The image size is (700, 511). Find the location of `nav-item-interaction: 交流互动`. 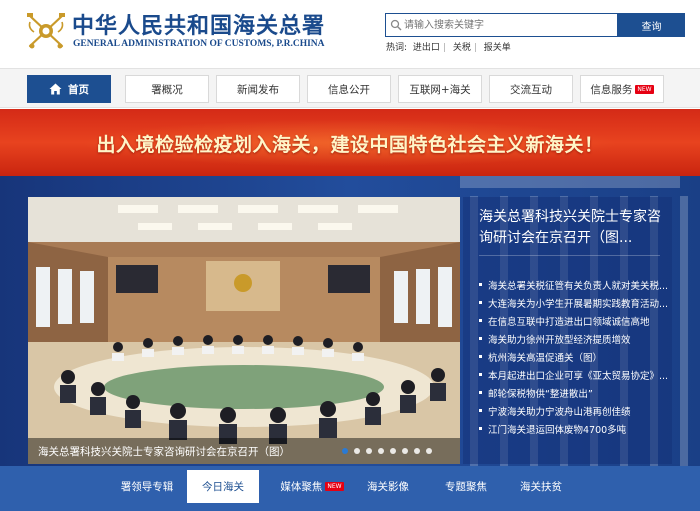

nav-item-interaction: 交流互动 is located at coordinates (531, 89).